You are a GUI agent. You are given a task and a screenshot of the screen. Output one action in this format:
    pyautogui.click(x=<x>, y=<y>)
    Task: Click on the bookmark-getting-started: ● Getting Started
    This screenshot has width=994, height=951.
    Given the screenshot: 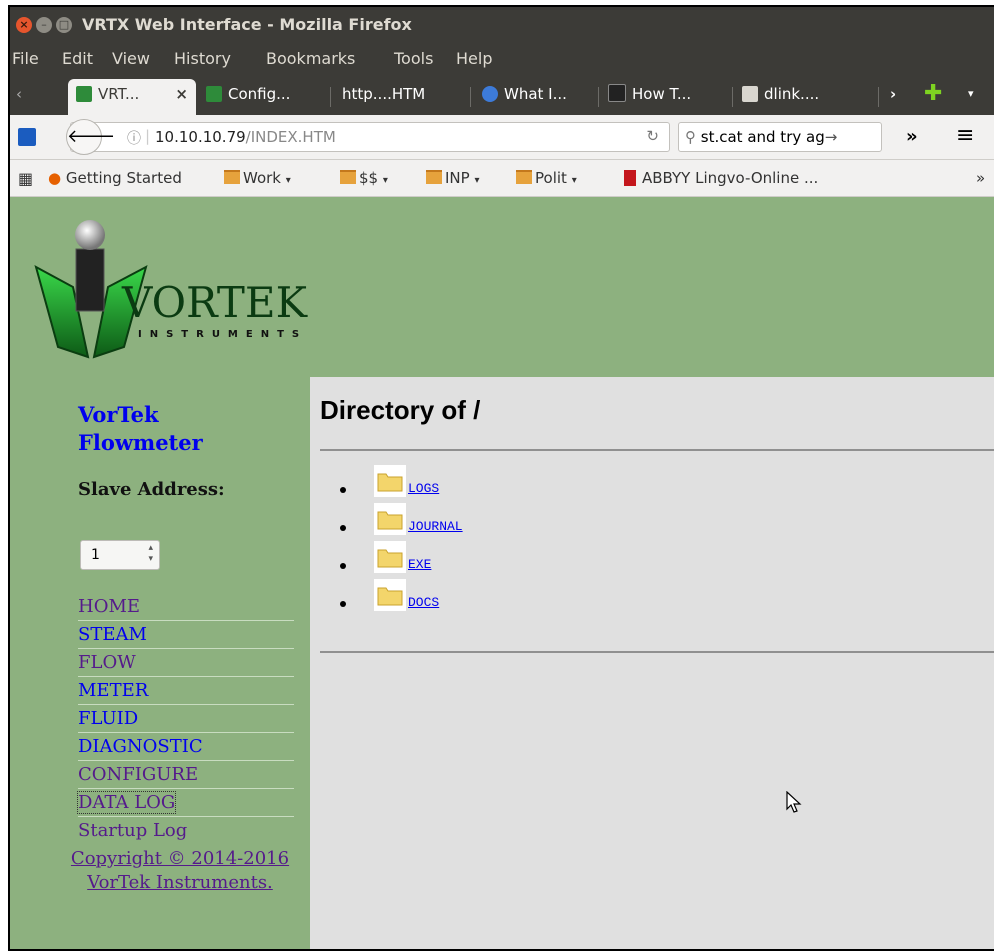 What is the action you would take?
    pyautogui.click(x=115, y=178)
    